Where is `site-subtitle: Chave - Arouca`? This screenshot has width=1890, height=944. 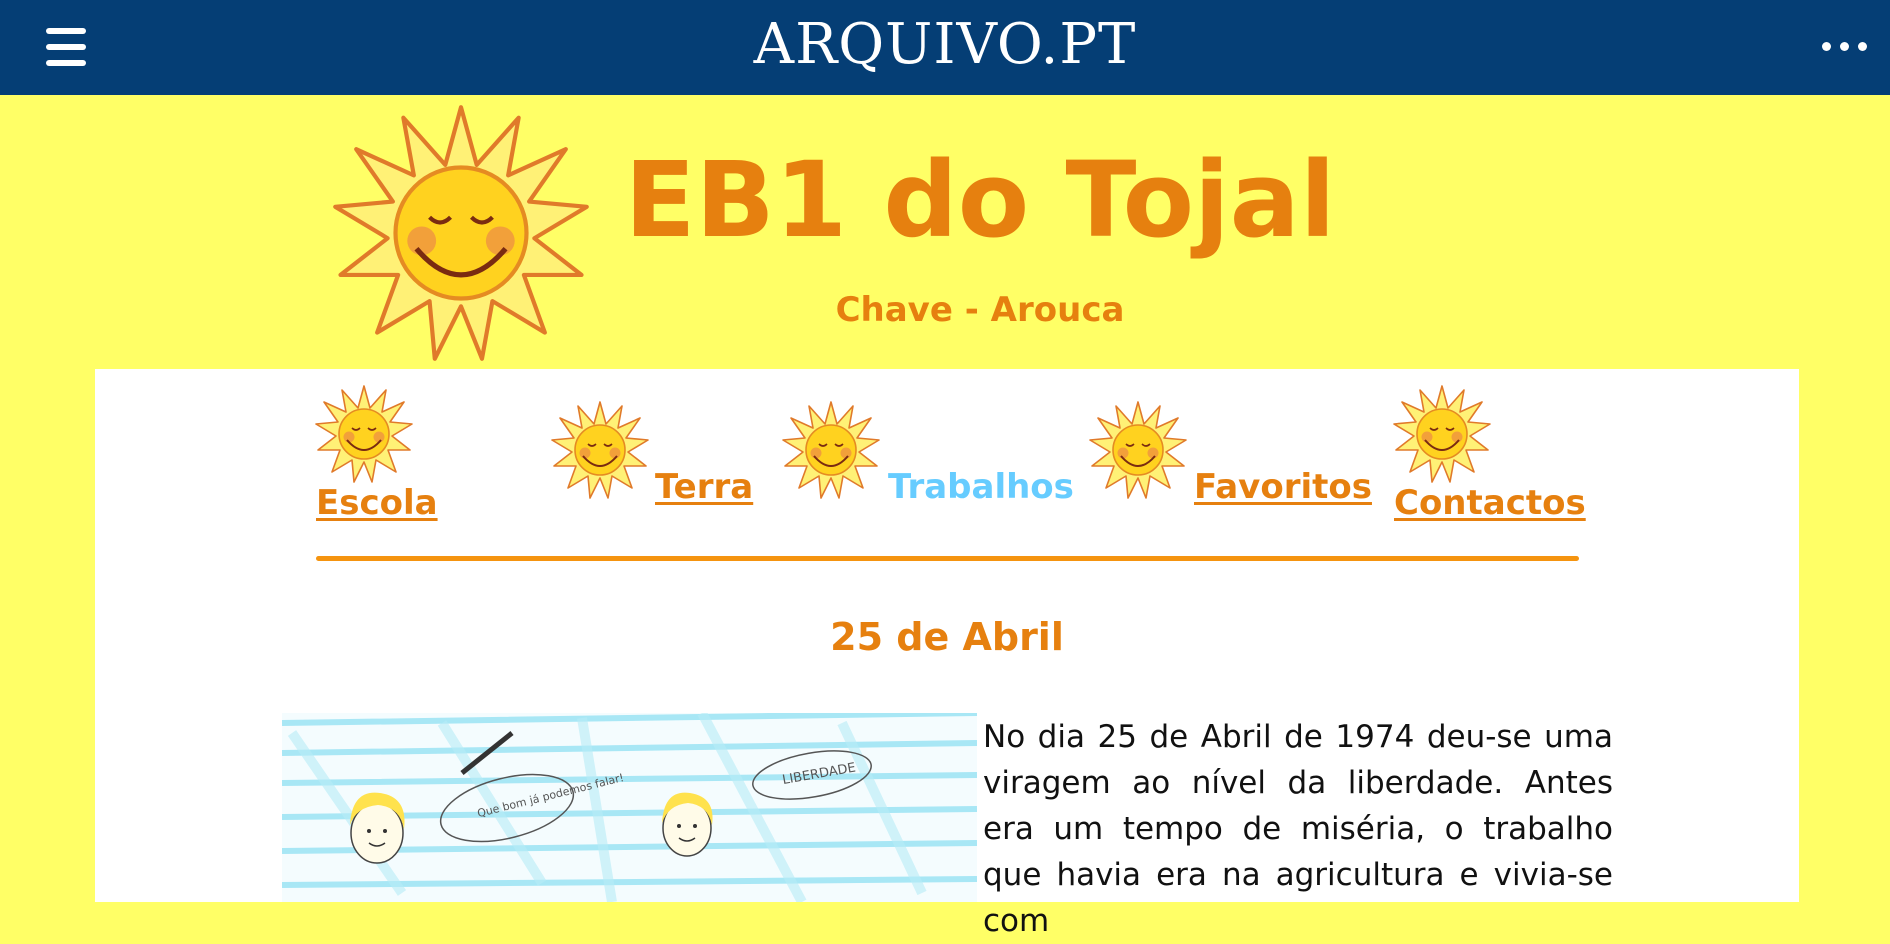
site-subtitle: Chave - Arouca is located at coordinates (980, 310).